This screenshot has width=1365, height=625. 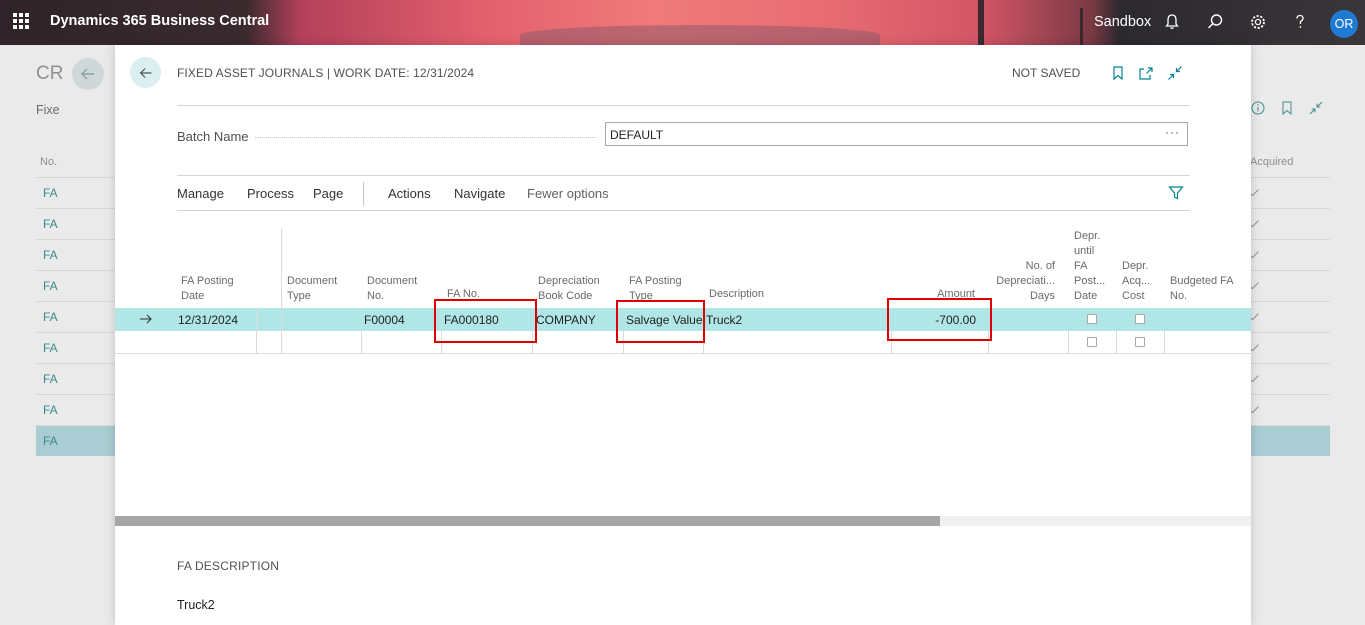 What do you see at coordinates (682, 22) in the screenshot?
I see `app-bar: Dynamics 365 Business Central Sandbox OR` at bounding box center [682, 22].